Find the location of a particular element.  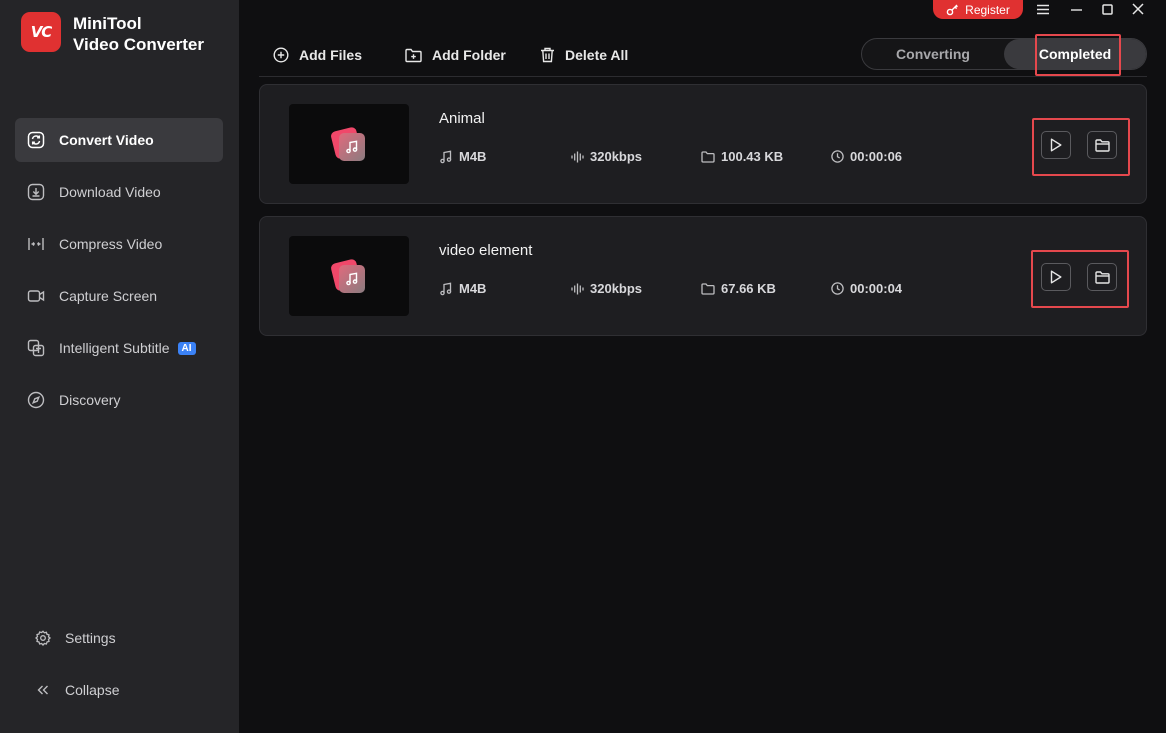

add-circle-icon is located at coordinates (281, 55).